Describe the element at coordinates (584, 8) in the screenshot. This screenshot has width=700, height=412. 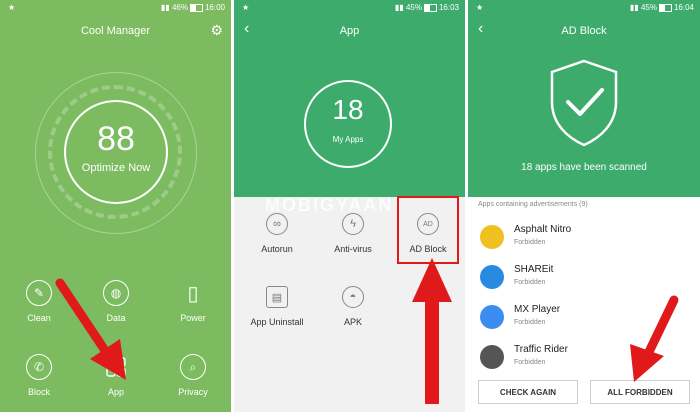
I see `status-bar: ★ ▮▮ 45% 16:04` at that location.